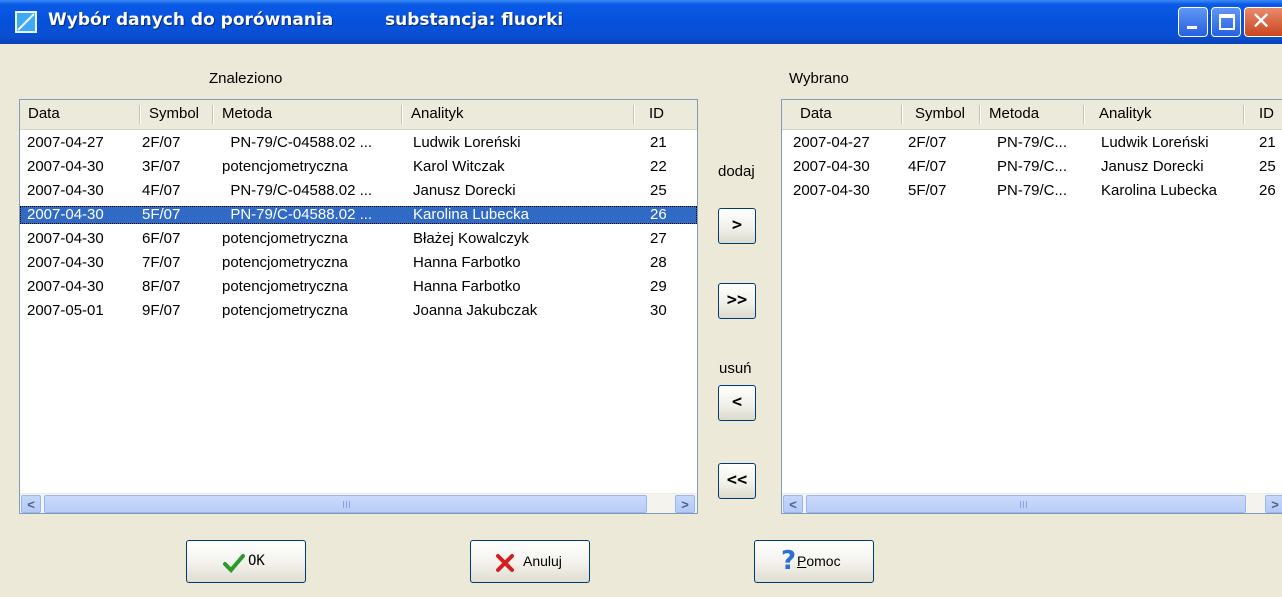 The image size is (1282, 597). Describe the element at coordinates (1193, 22) in the screenshot. I see `minimize-button` at that location.